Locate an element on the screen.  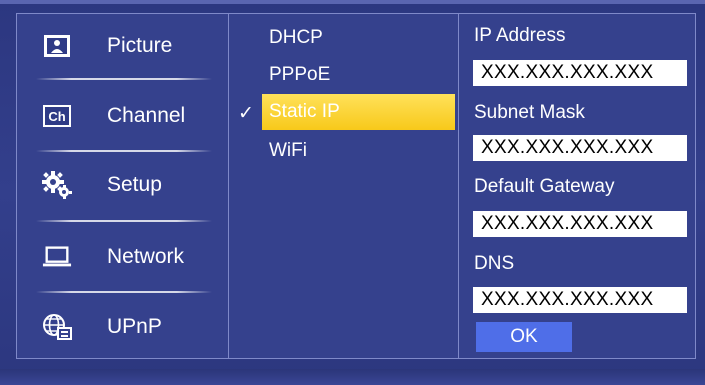
default-gateway-field: XXX.XXX.XXX.XXX is located at coordinates (580, 224).